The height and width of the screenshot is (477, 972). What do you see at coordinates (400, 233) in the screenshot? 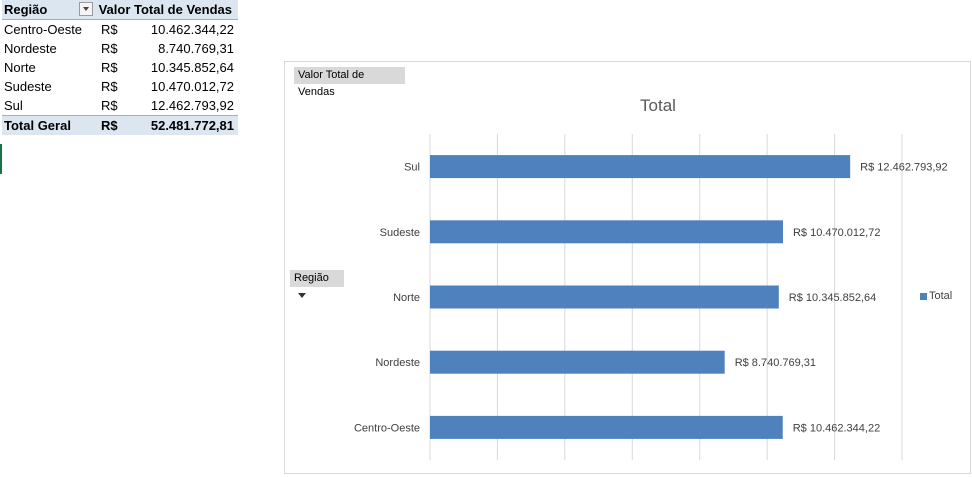
I see `category-label: Sudeste` at bounding box center [400, 233].